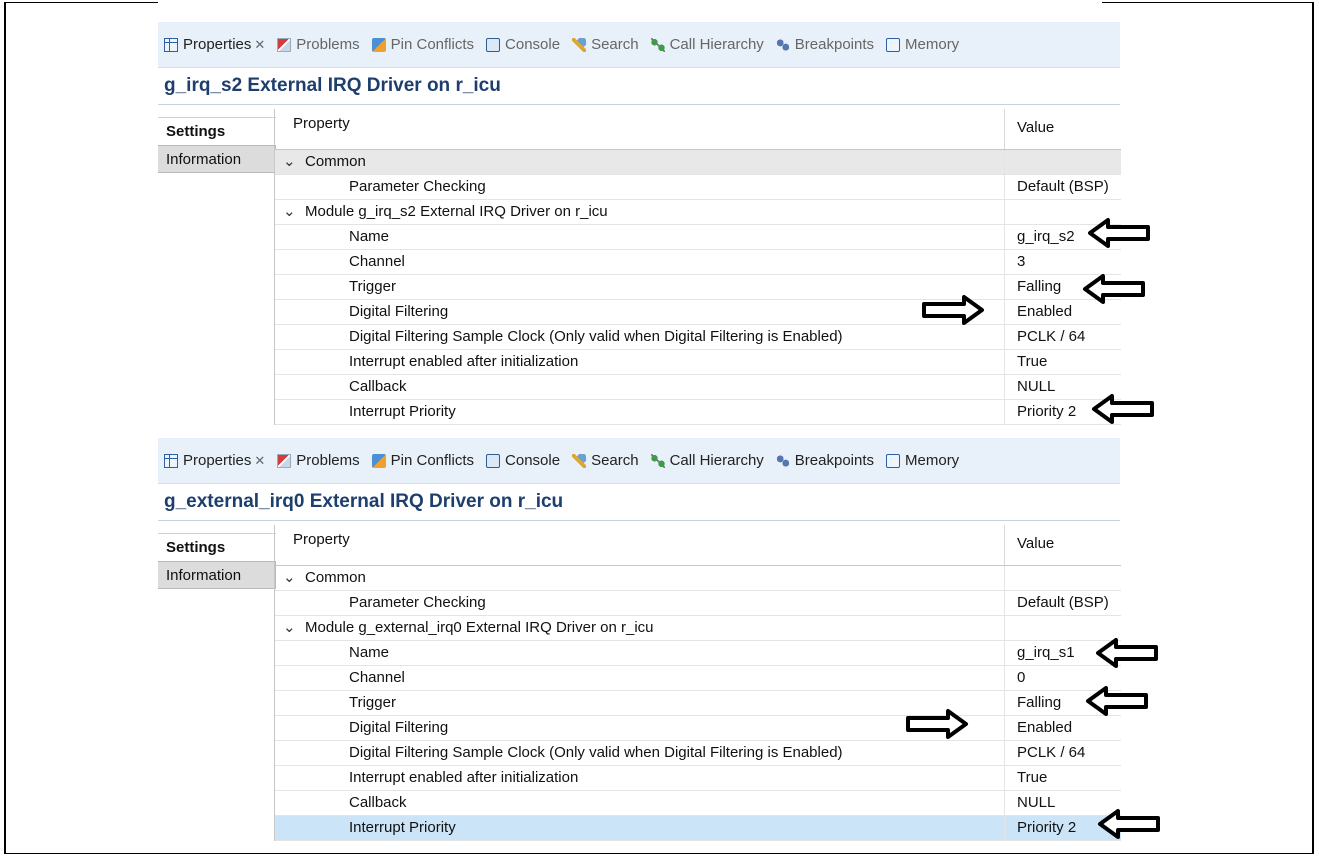  Describe the element at coordinates (1051, 752) in the screenshot. I see `row-value: PCLK / 64` at that location.